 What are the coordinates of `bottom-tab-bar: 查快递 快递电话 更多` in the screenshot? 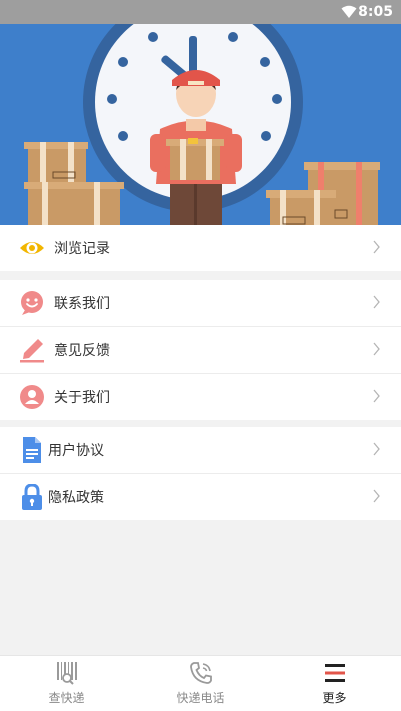 It's located at (200, 683).